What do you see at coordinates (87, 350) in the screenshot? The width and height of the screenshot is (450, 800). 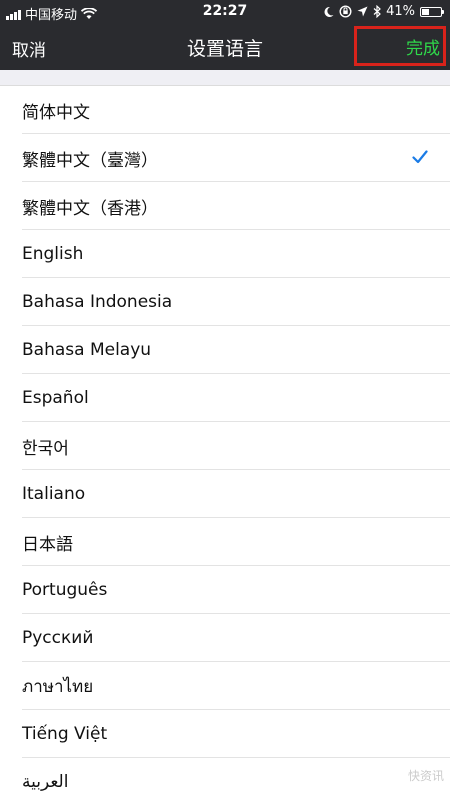 I see `language-label: Bahasa Melayu` at bounding box center [87, 350].